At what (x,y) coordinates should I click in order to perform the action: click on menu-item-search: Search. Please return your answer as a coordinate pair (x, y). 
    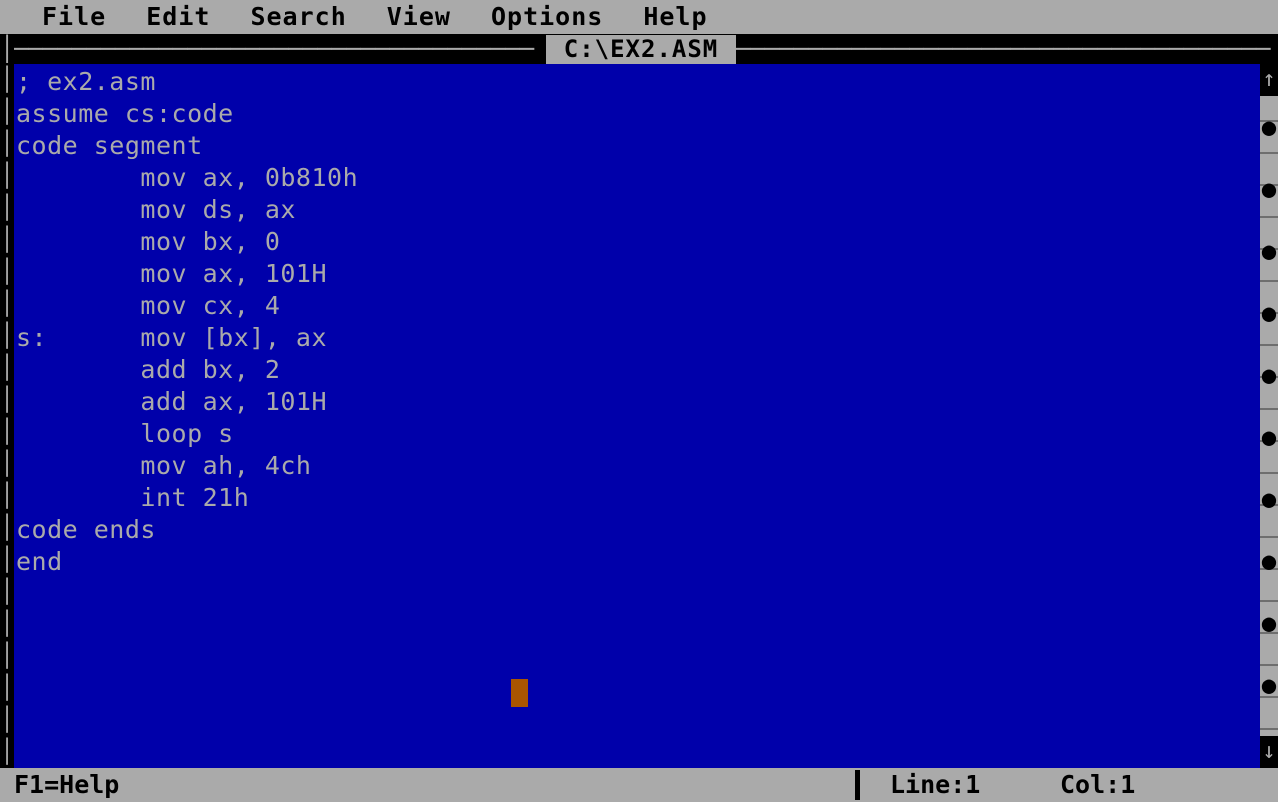
    Looking at the image, I should click on (298, 17).